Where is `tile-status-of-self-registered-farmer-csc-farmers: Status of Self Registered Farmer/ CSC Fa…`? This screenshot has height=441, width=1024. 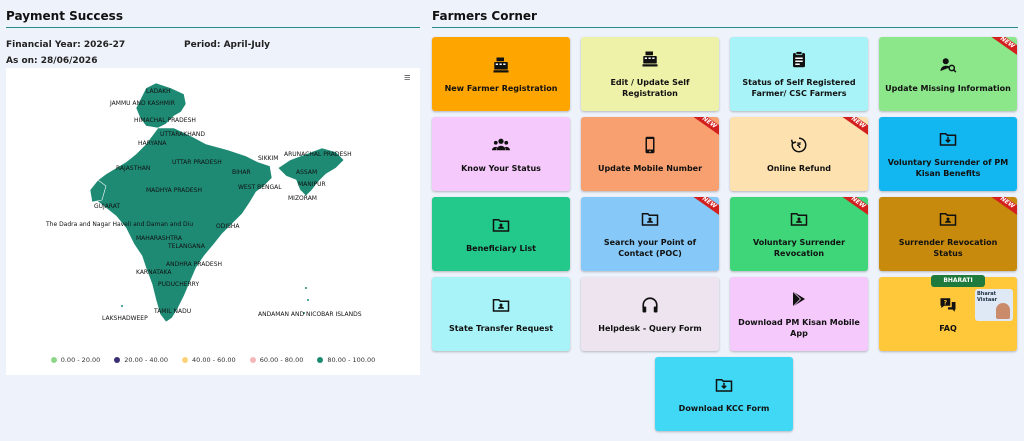
tile-status-of-self-registered-farmer-csc-farmers: Status of Self Registered Farmer/ CSC Fa… is located at coordinates (799, 74).